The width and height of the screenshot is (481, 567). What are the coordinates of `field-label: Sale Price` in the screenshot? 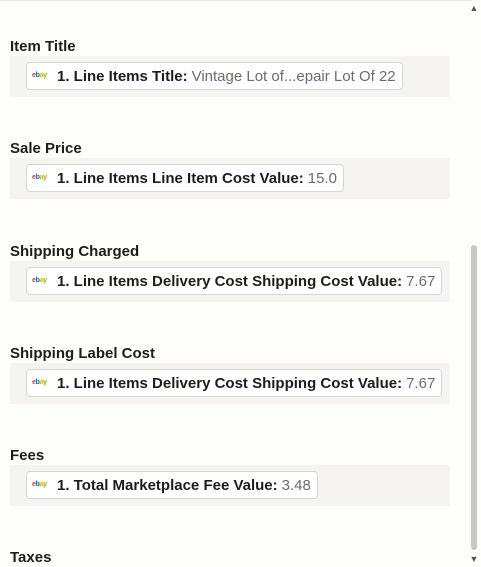 It's located at (46, 148).